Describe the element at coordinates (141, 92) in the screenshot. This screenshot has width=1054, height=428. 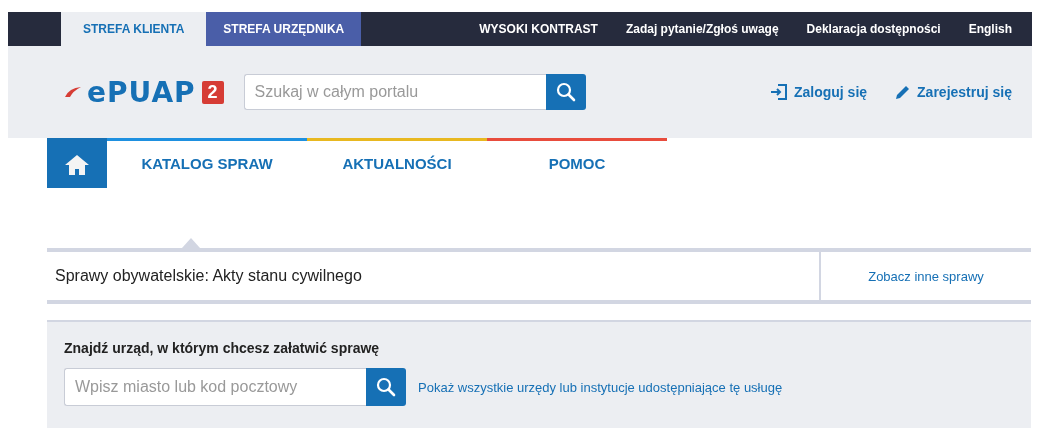
I see `logo-text: ePUAP` at that location.